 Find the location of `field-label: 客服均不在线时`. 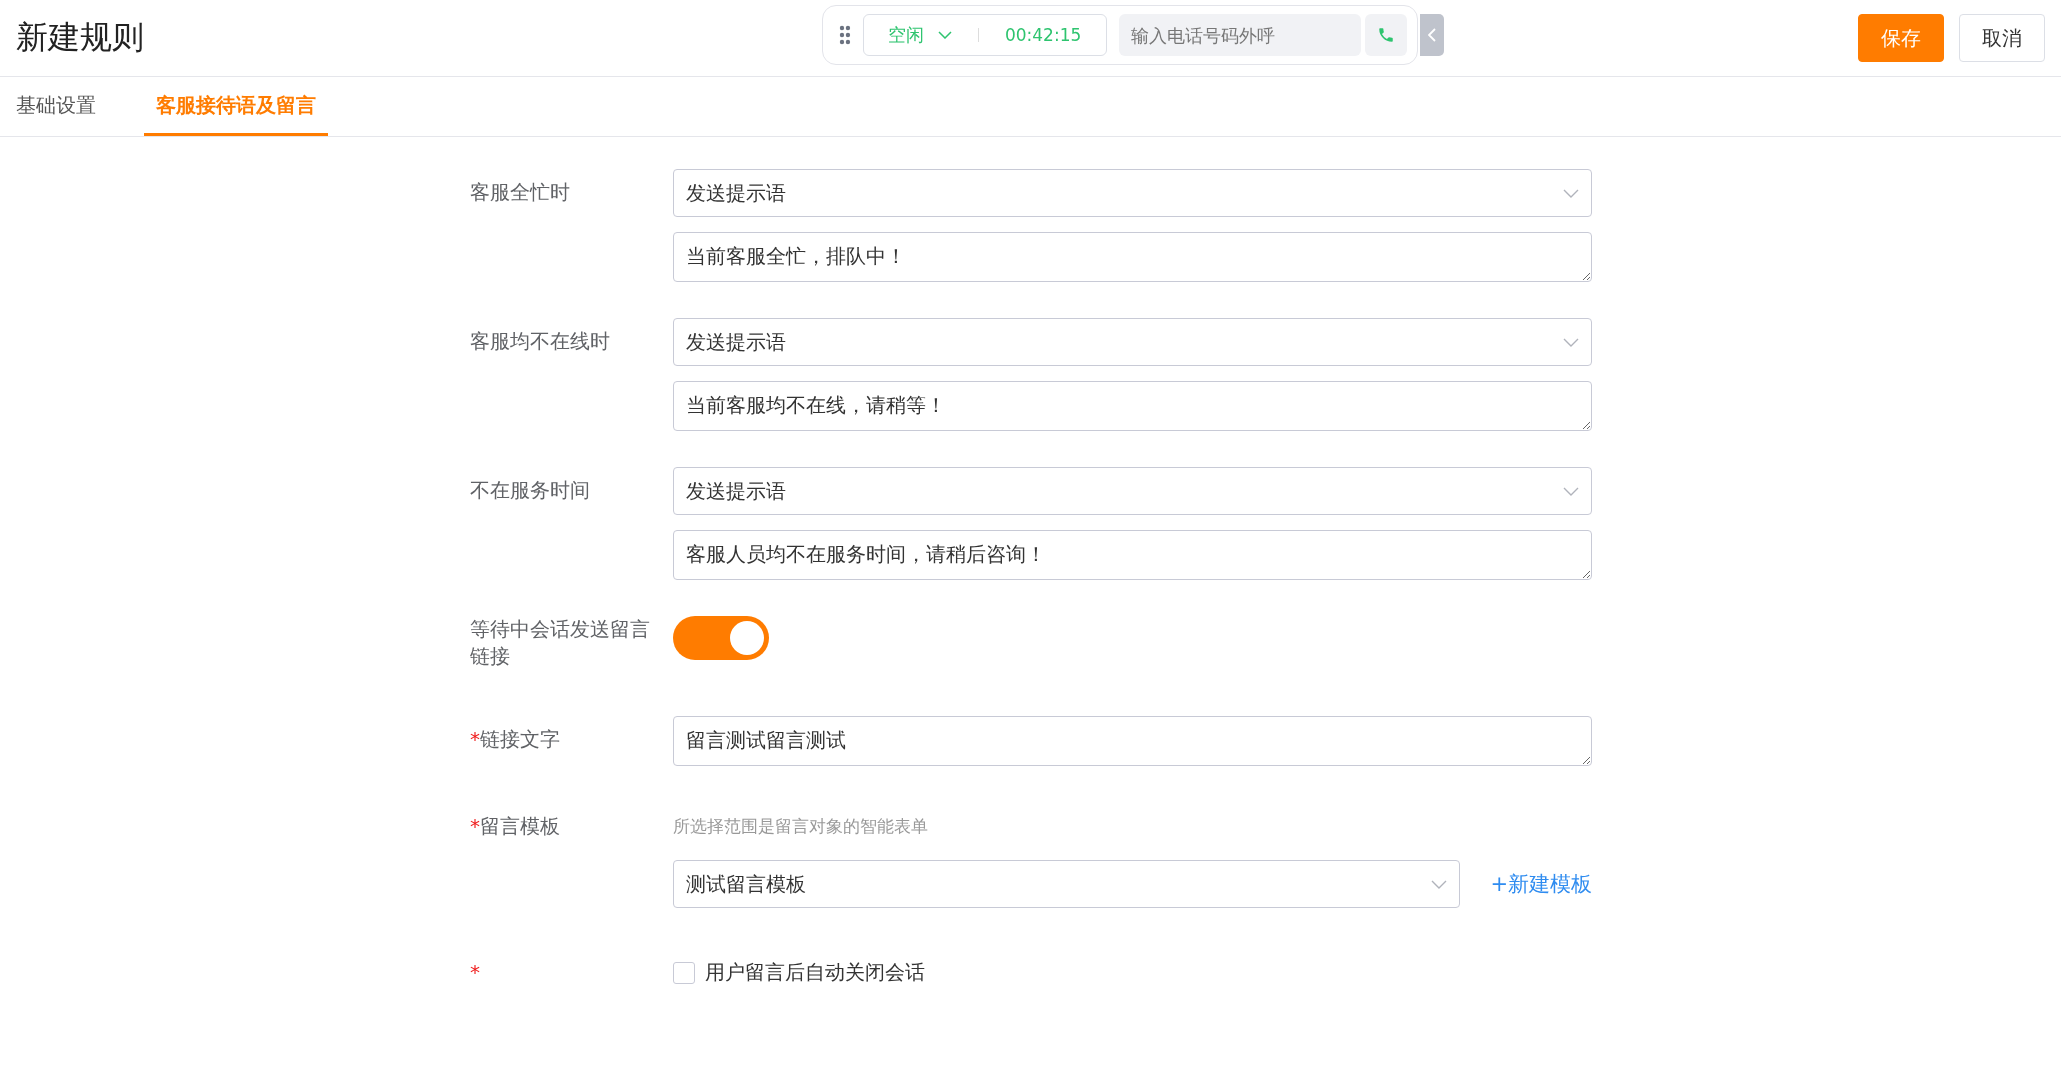

field-label: 客服均不在线时 is located at coordinates (540, 341).